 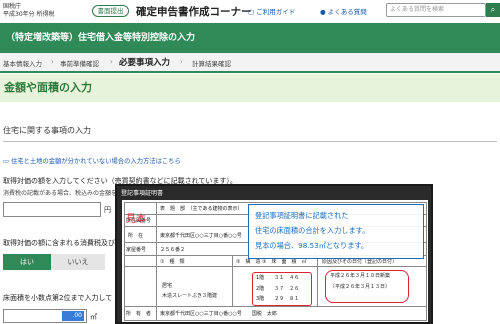 I want to click on floor-area-value: .00, so click(x=73, y=316).